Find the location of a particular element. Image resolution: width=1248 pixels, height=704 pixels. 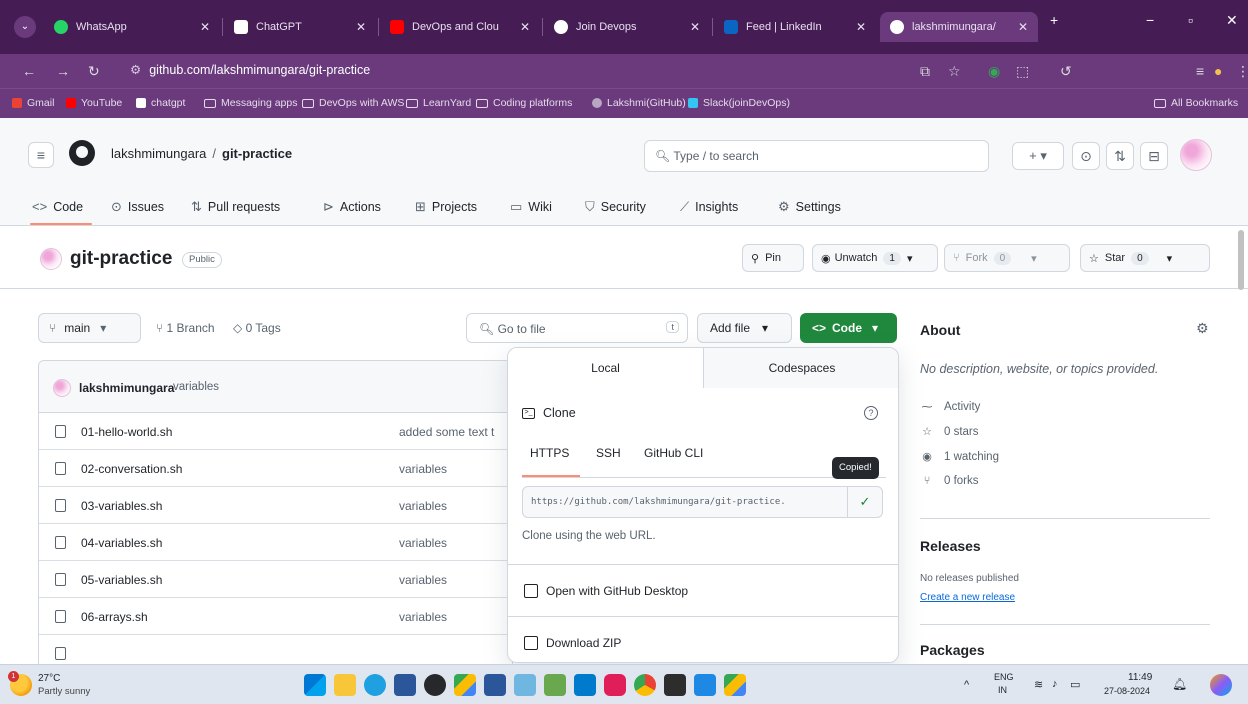

issues-icon: ⊙ is located at coordinates (1086, 156).